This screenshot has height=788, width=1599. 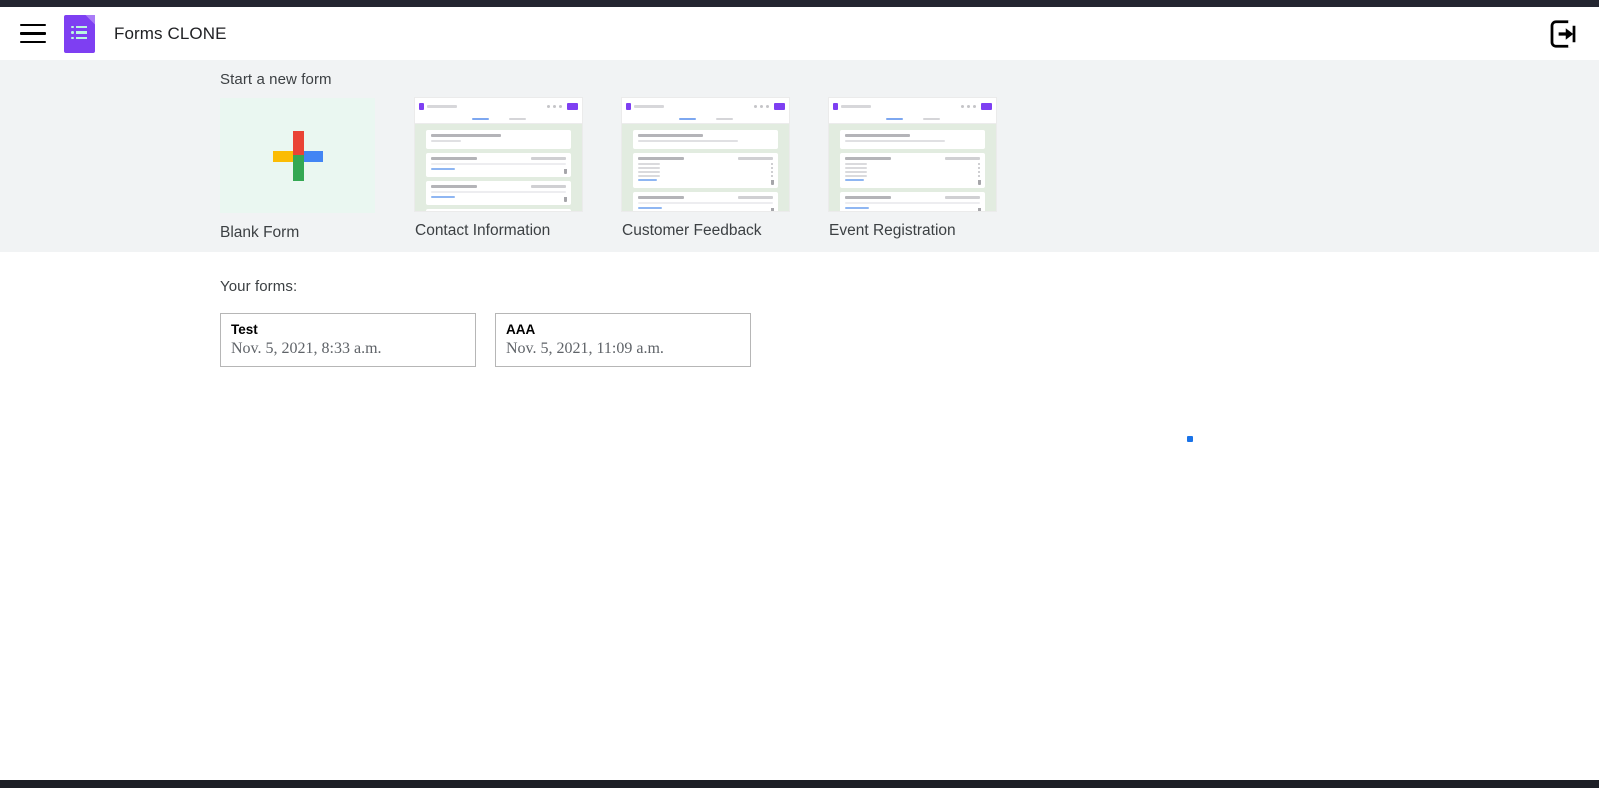 What do you see at coordinates (276, 79) in the screenshot?
I see `start-new-form-heading: Start a new form` at bounding box center [276, 79].